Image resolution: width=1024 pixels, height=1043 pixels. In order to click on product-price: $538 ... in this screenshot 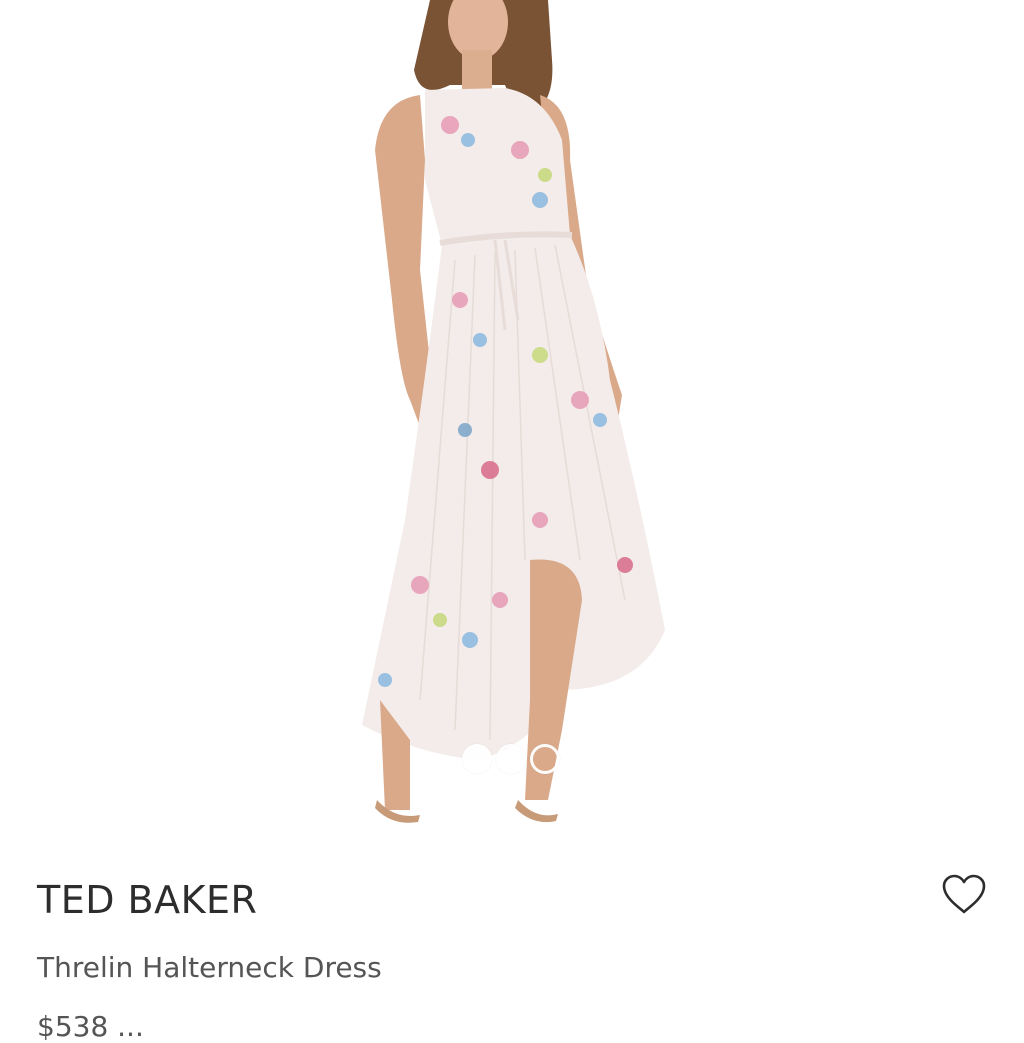, I will do `click(90, 1026)`.